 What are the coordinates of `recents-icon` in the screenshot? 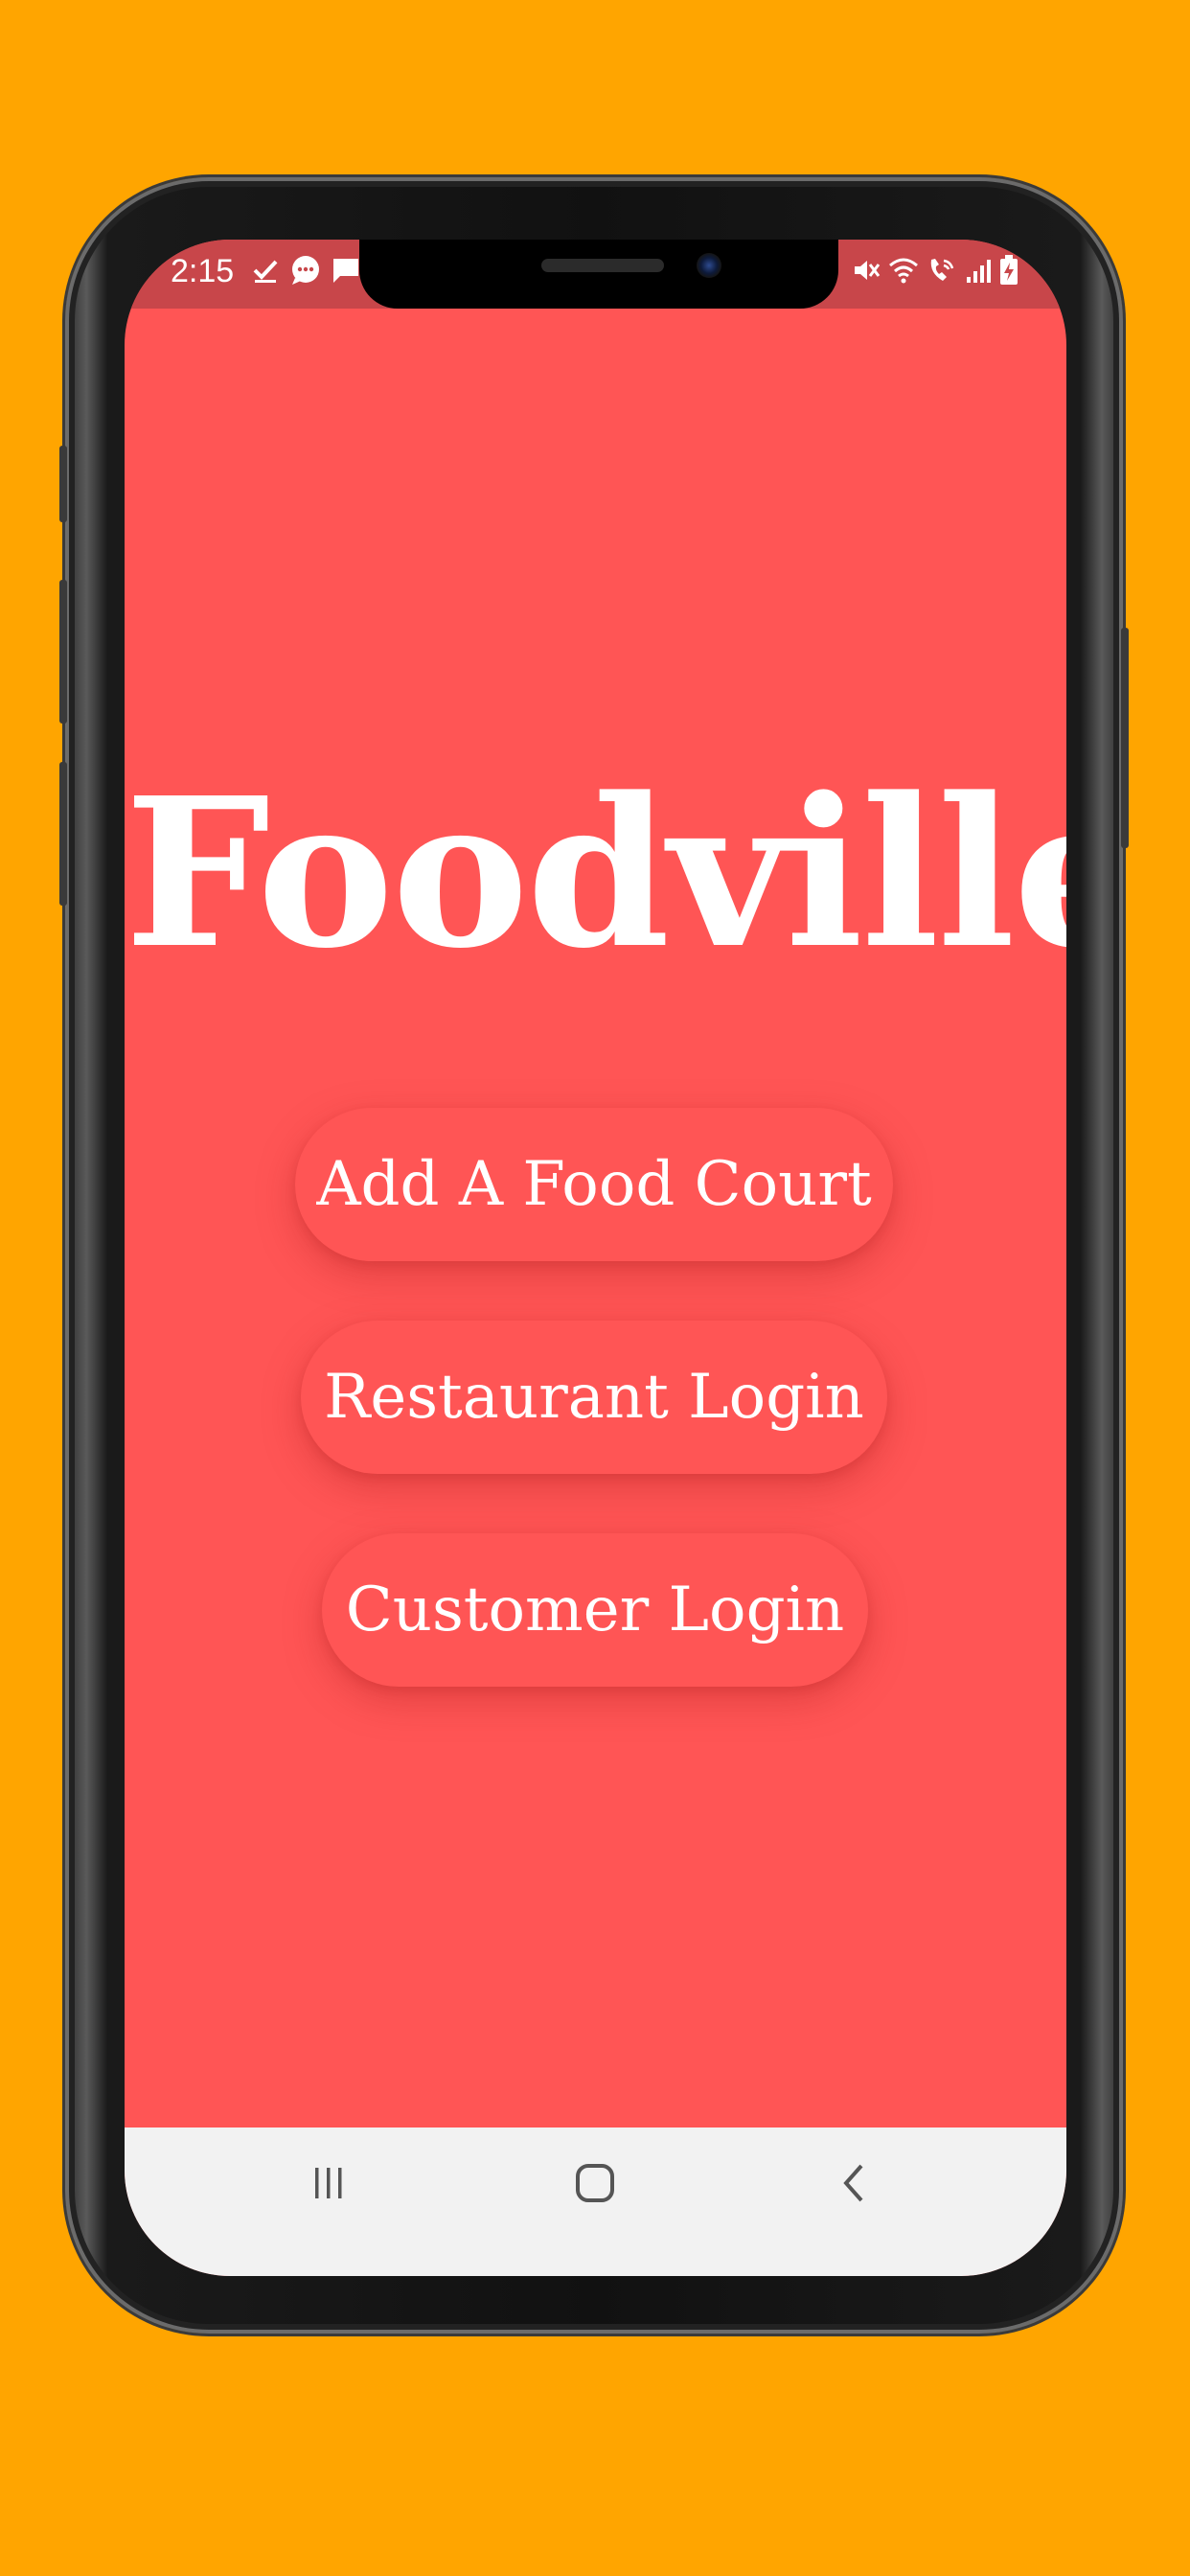 It's located at (329, 2183).